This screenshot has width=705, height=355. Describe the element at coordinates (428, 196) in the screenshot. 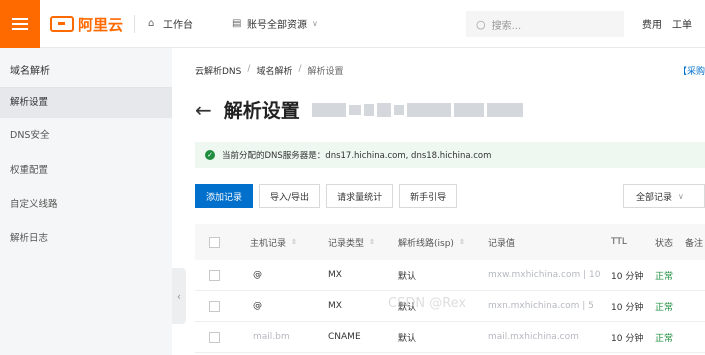

I see `beginner-guide-button: 新手引导` at that location.